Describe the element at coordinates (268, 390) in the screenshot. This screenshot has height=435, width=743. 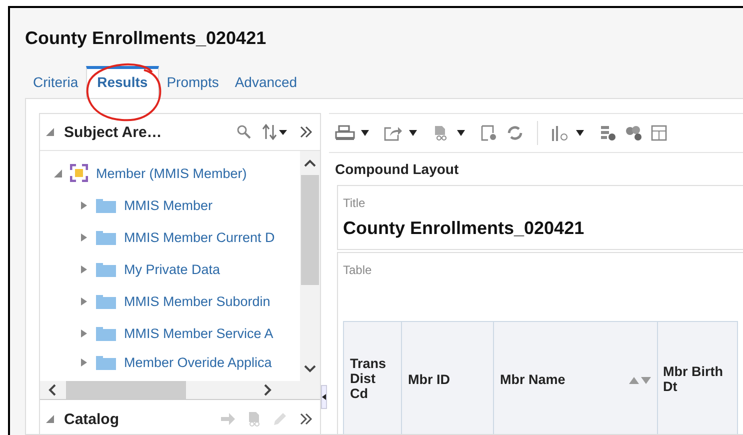
I see `scroll-right-icon` at that location.